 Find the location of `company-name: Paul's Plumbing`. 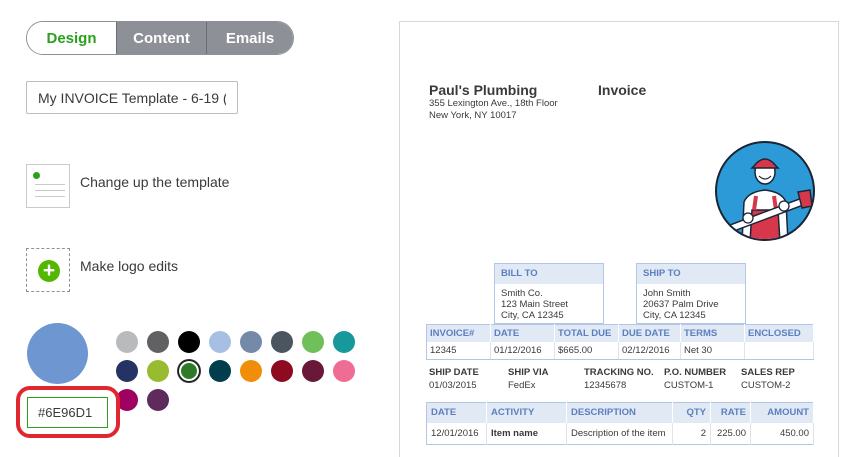

company-name: Paul's Plumbing is located at coordinates (483, 90).